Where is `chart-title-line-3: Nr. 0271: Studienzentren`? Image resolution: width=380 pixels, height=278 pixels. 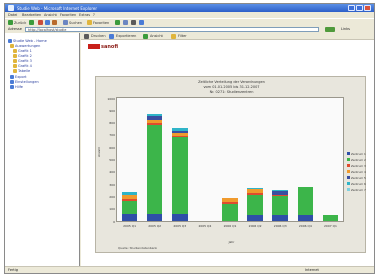 chart-title-line-3: Nr. 0271: Studienzentren is located at coordinates (231, 92).